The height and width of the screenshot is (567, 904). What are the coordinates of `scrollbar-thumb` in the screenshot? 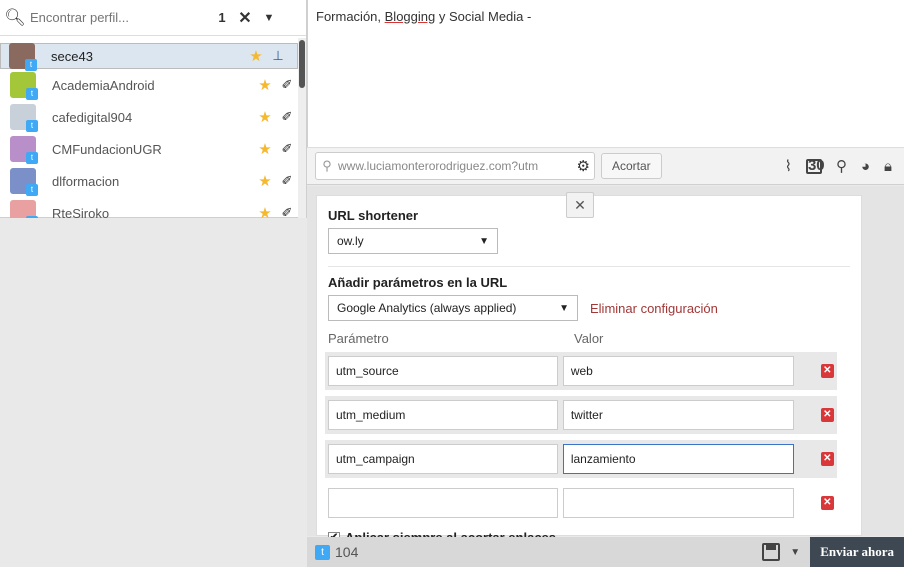 It's located at (302, 64).